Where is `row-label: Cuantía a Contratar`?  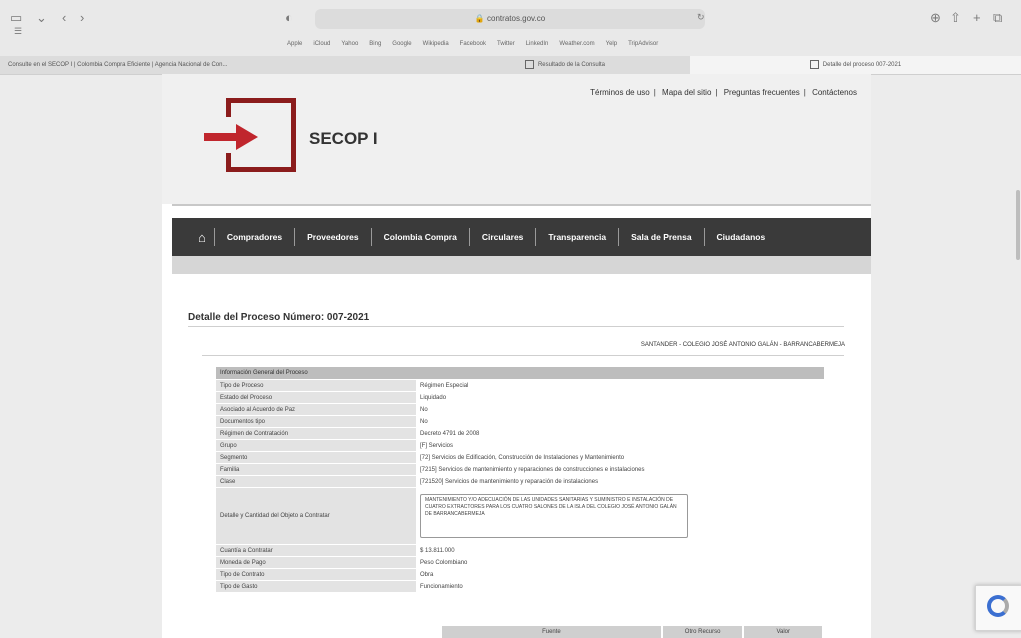 row-label: Cuantía a Contratar is located at coordinates (316, 550).